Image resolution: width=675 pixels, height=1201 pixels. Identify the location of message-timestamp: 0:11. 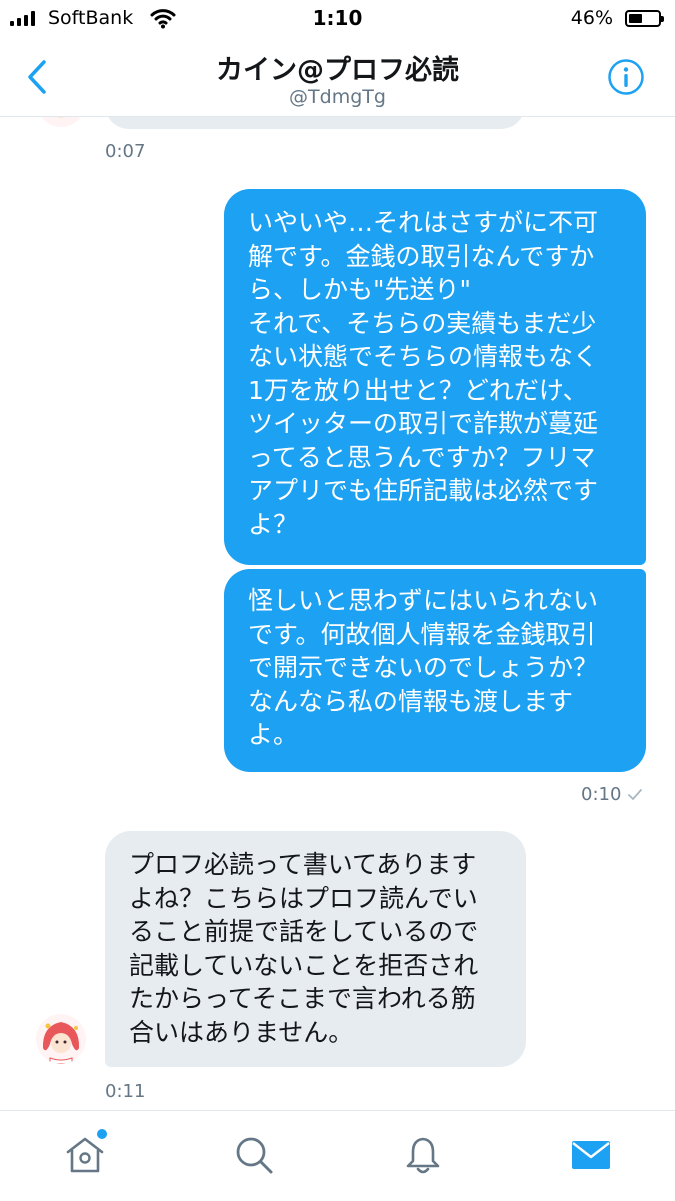
(125, 1091).